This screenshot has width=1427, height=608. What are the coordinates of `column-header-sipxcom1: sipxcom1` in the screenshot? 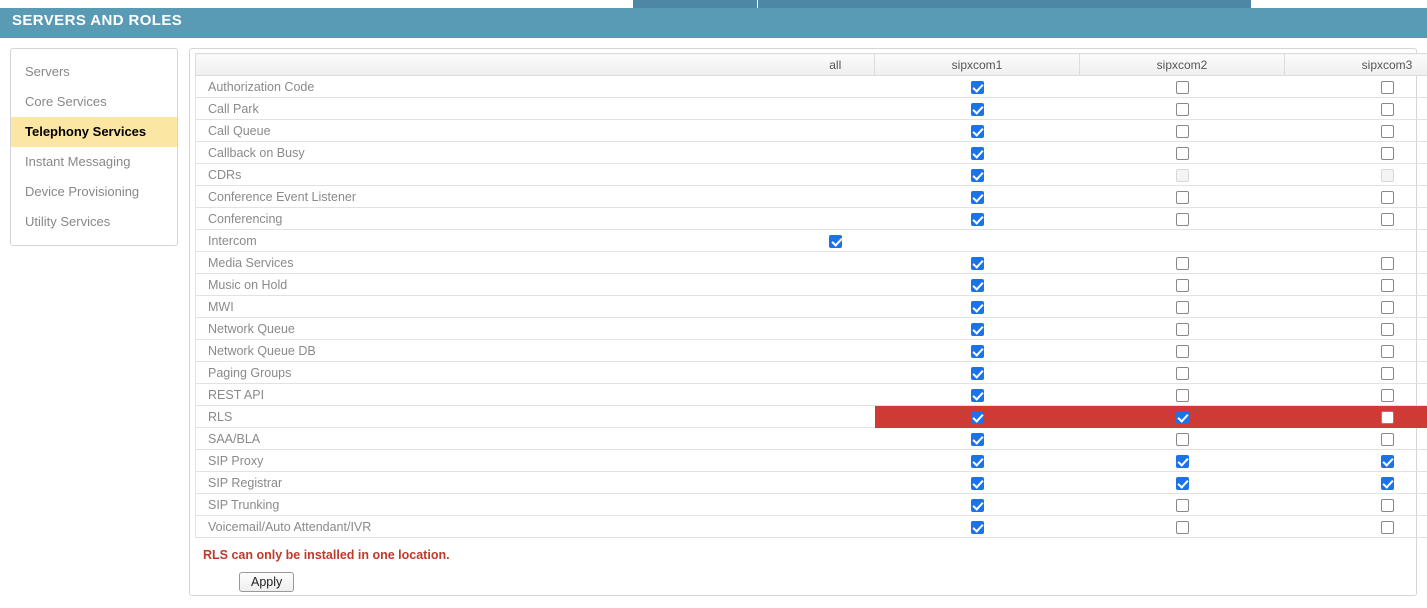 It's located at (977, 64).